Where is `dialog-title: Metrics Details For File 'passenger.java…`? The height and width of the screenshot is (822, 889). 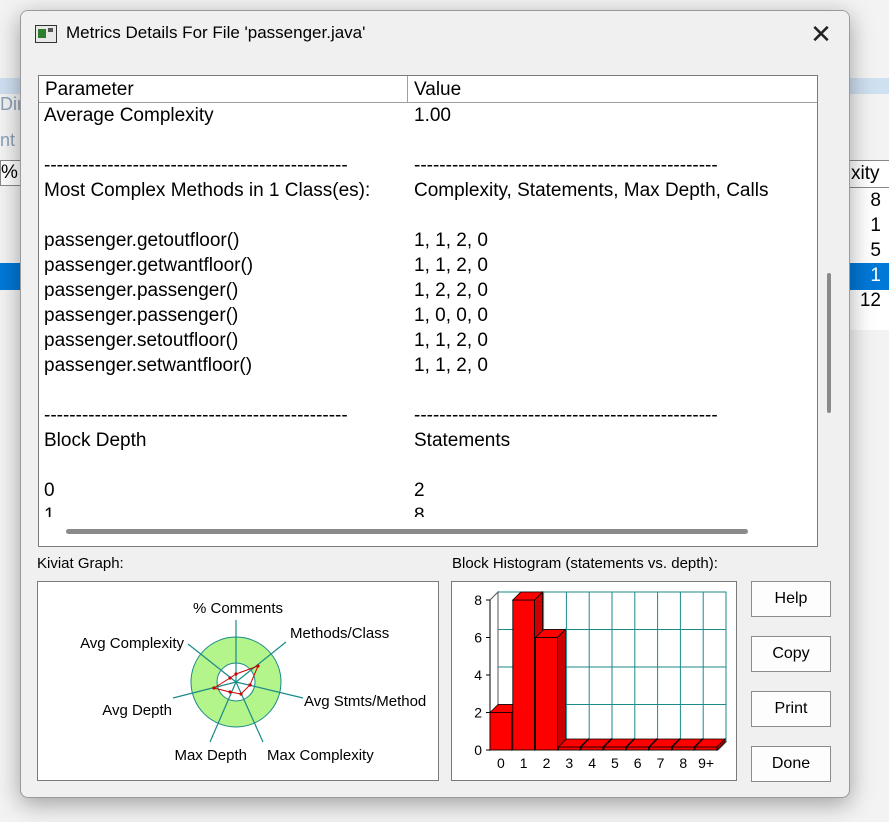
dialog-title: Metrics Details For File 'passenger.java… is located at coordinates (216, 32).